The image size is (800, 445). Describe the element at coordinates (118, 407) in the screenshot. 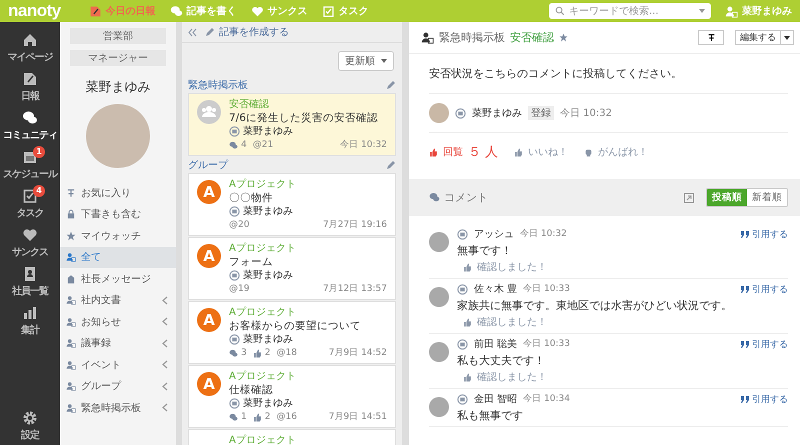

I see `category-item: 緊急時掲示板` at that location.